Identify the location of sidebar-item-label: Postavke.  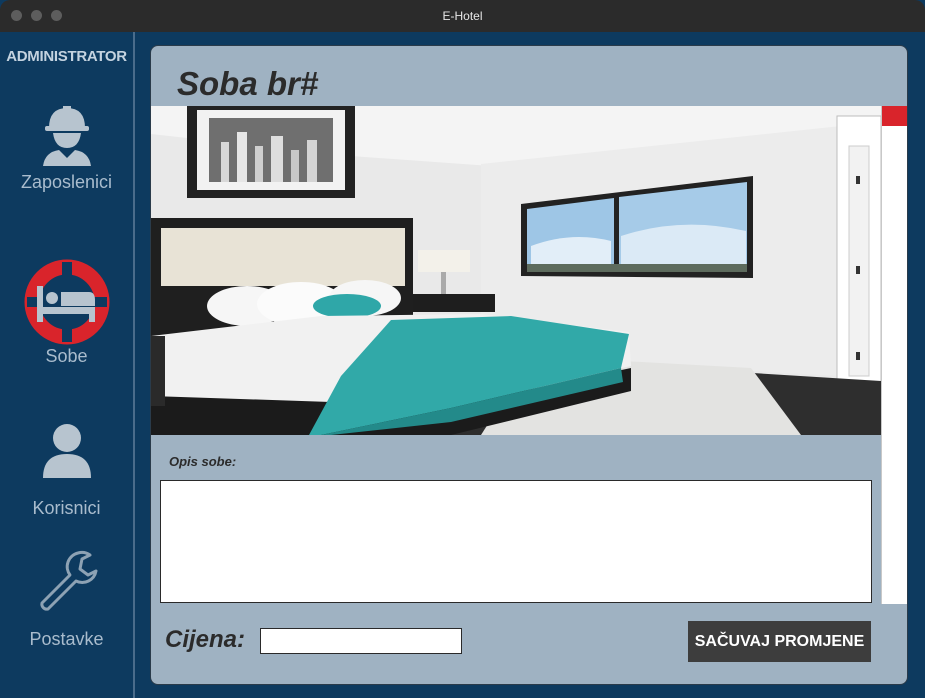
(66, 639).